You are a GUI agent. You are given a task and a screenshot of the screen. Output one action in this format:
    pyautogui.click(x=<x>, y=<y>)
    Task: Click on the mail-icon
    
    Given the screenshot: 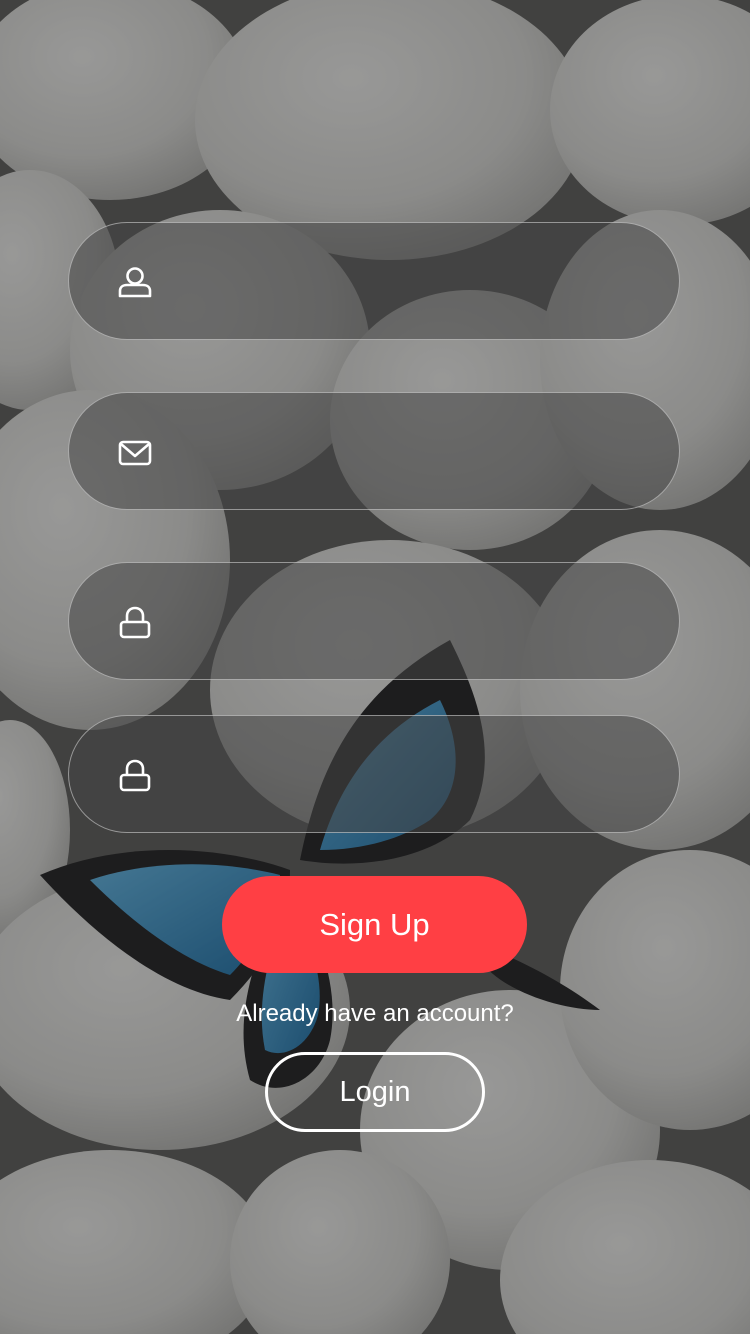 What is the action you would take?
    pyautogui.click(x=135, y=453)
    